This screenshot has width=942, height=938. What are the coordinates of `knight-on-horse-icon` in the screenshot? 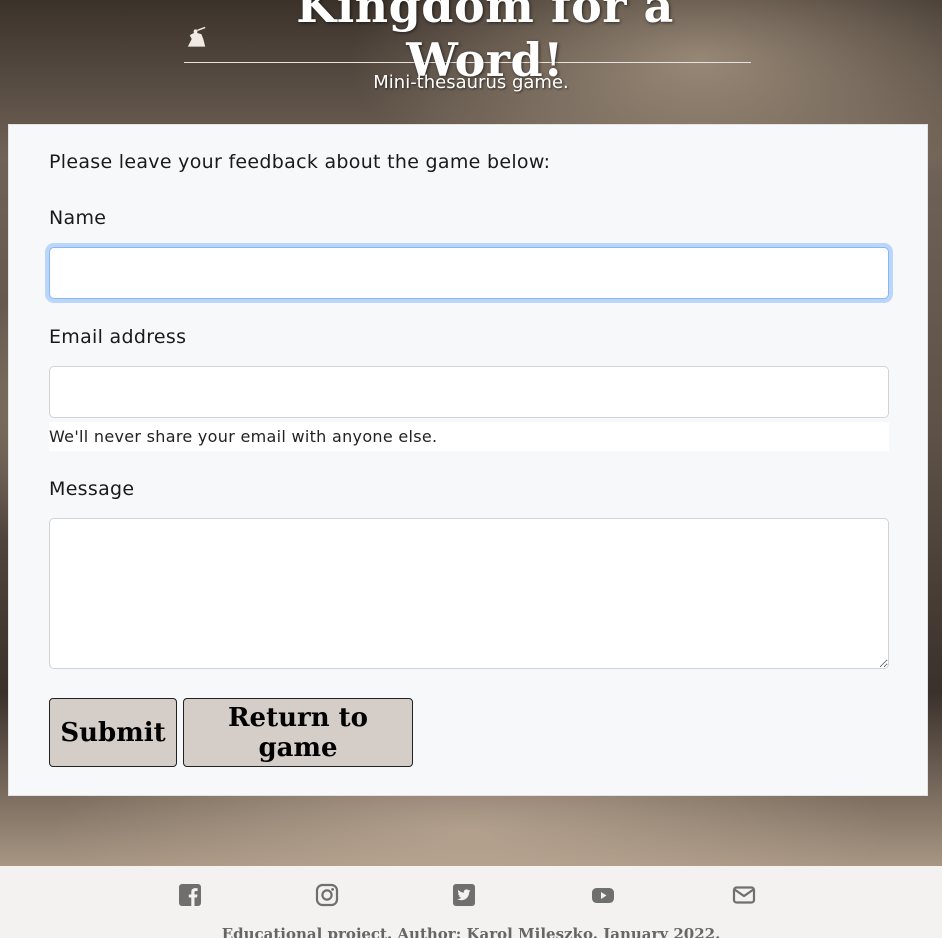 It's located at (196, 36).